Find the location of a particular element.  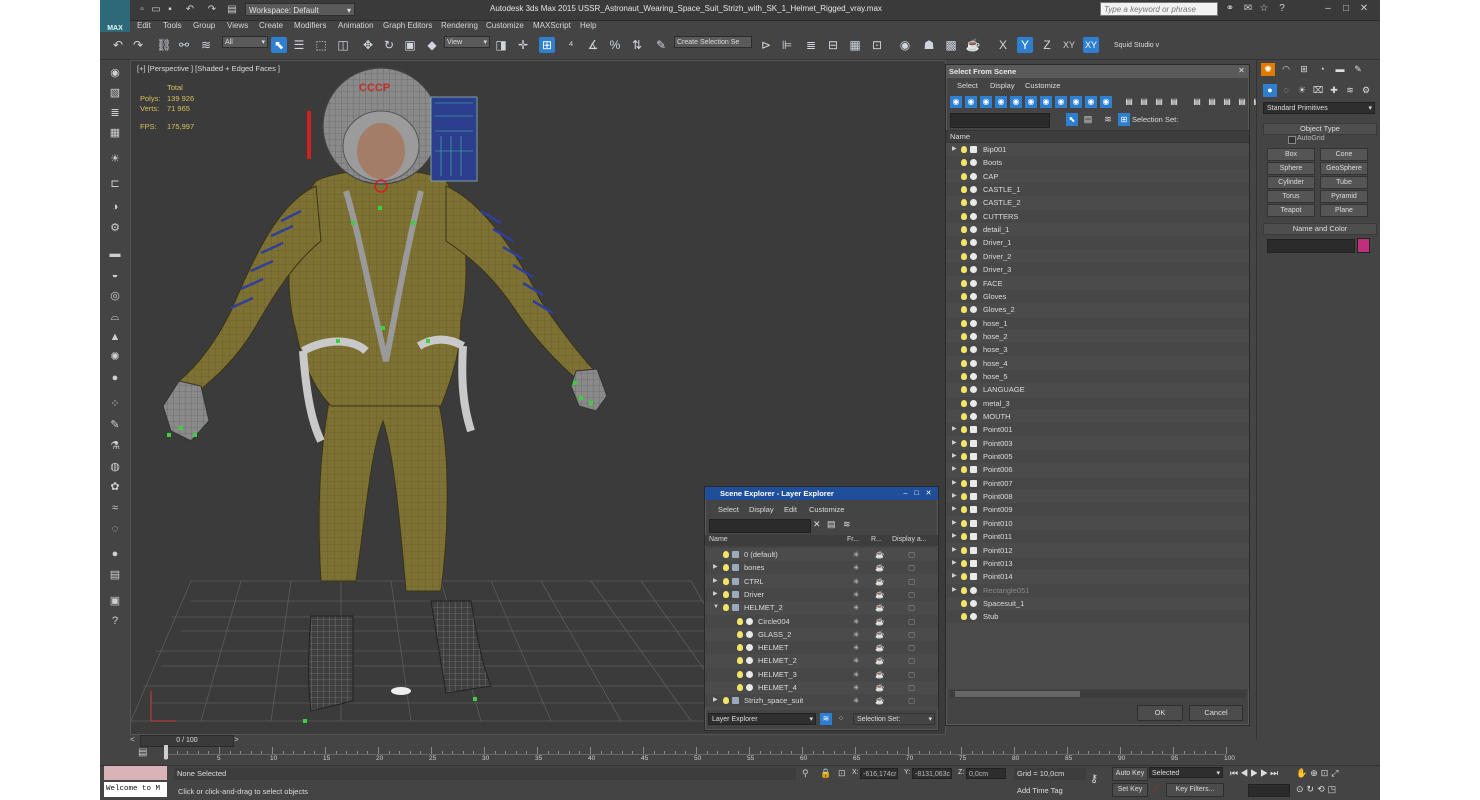

menu-animation: Animation is located at coordinates (356, 25).